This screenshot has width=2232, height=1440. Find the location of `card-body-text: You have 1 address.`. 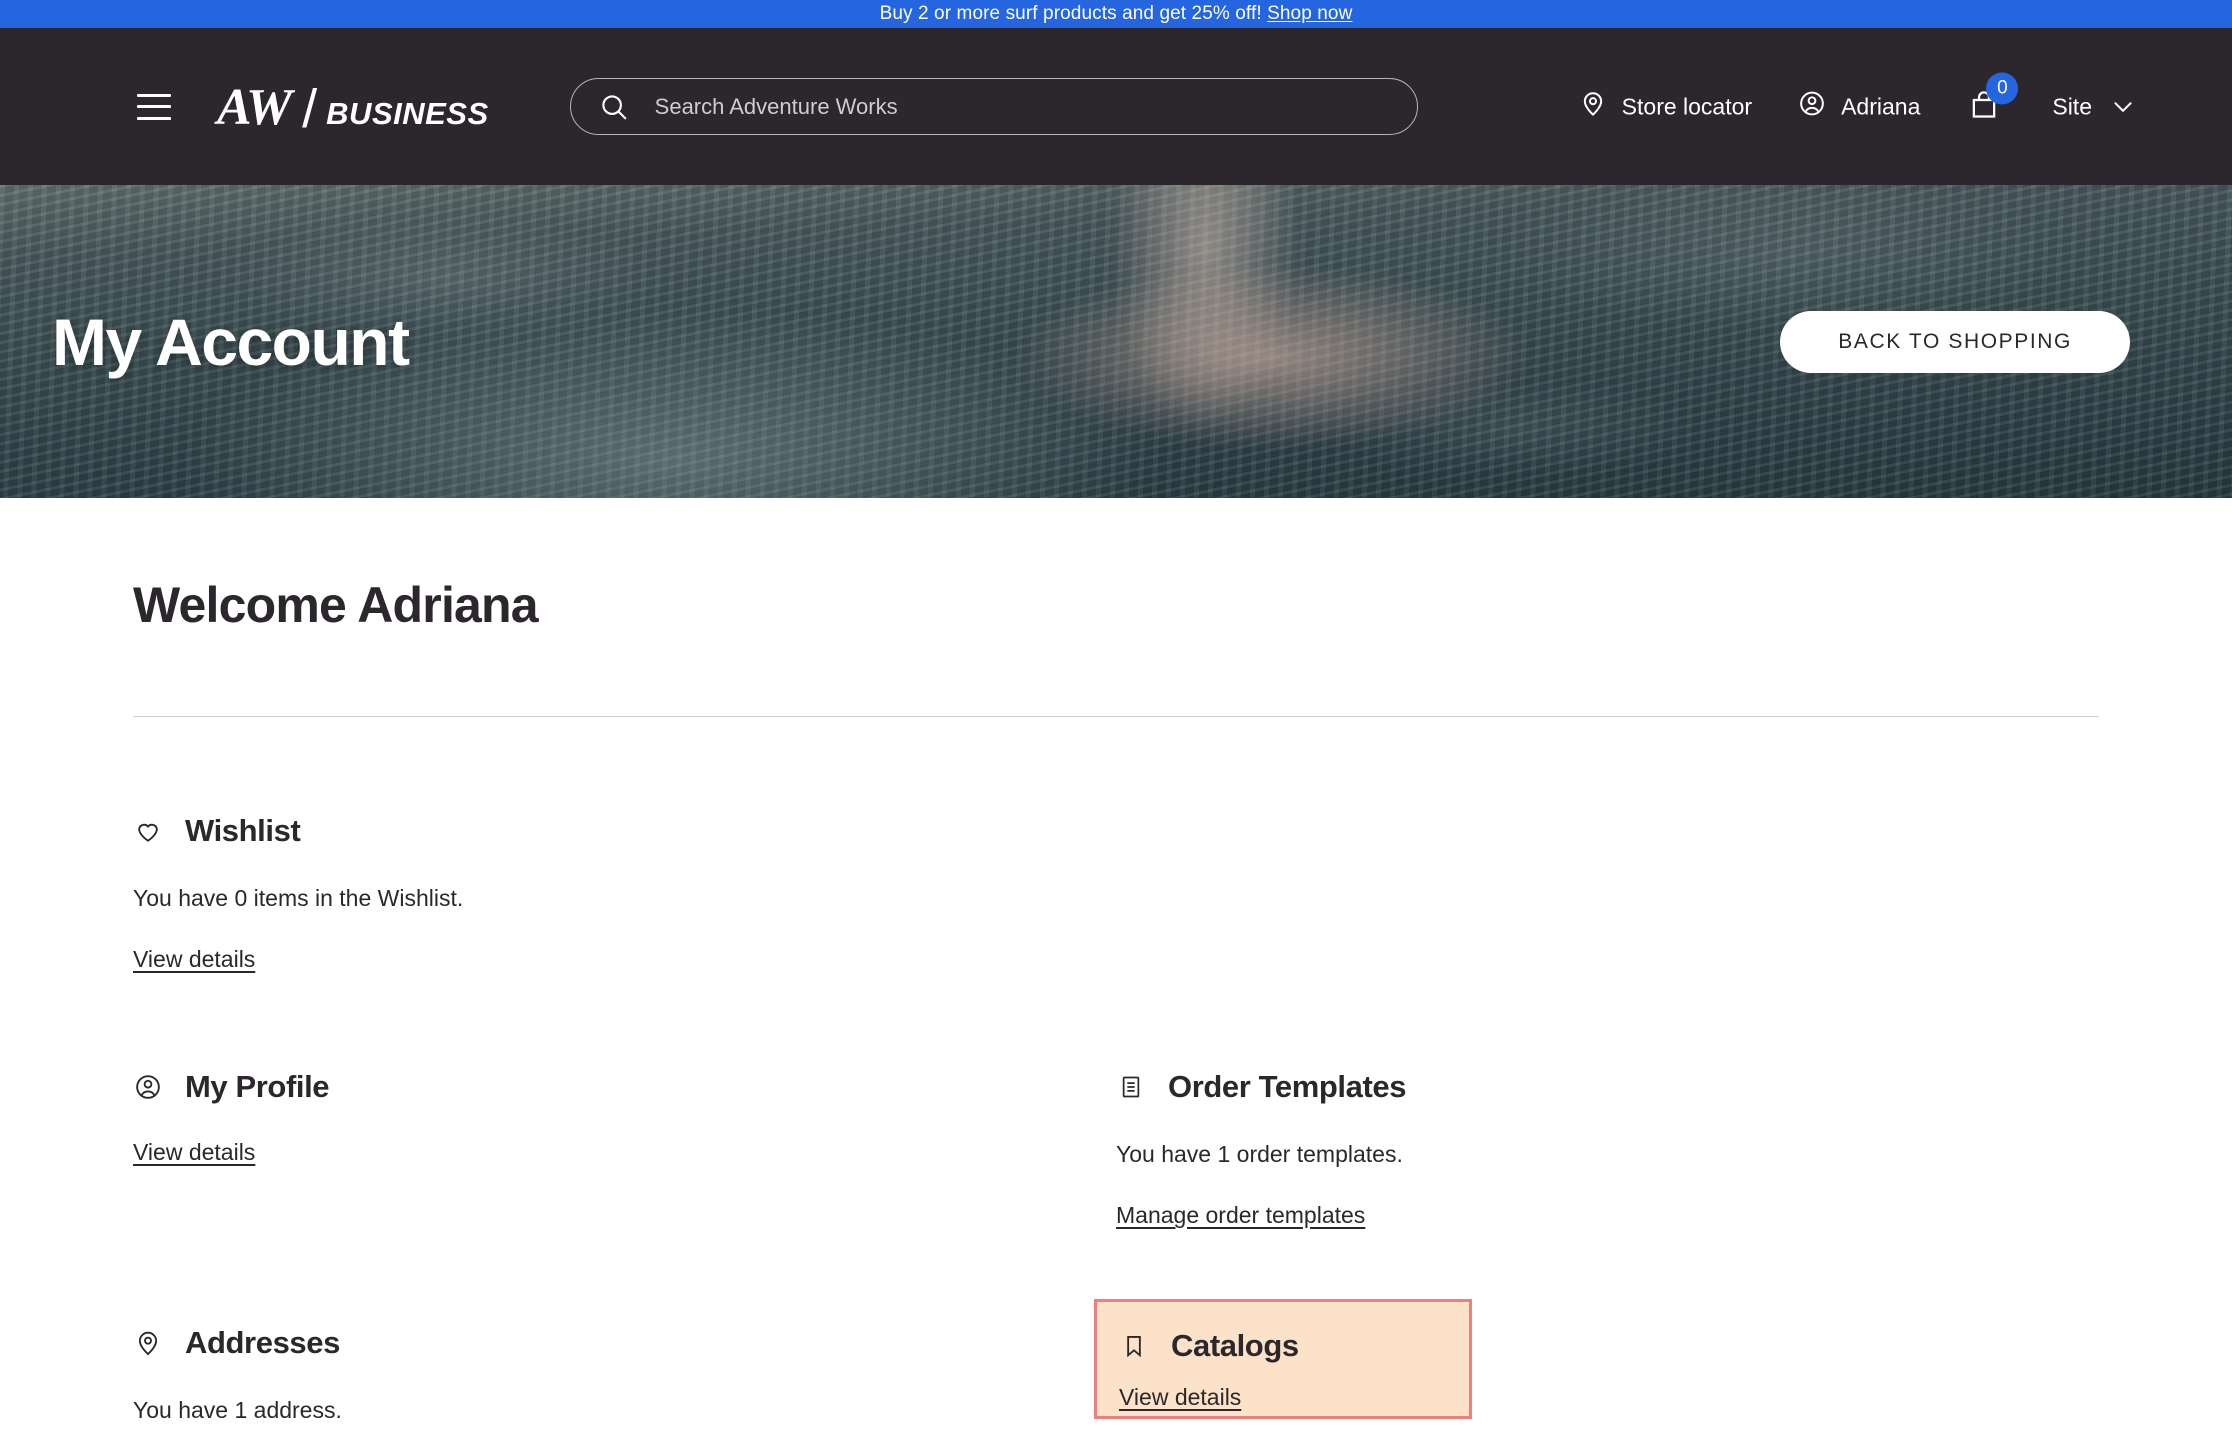

card-body-text: You have 1 address. is located at coordinates (237, 1410).